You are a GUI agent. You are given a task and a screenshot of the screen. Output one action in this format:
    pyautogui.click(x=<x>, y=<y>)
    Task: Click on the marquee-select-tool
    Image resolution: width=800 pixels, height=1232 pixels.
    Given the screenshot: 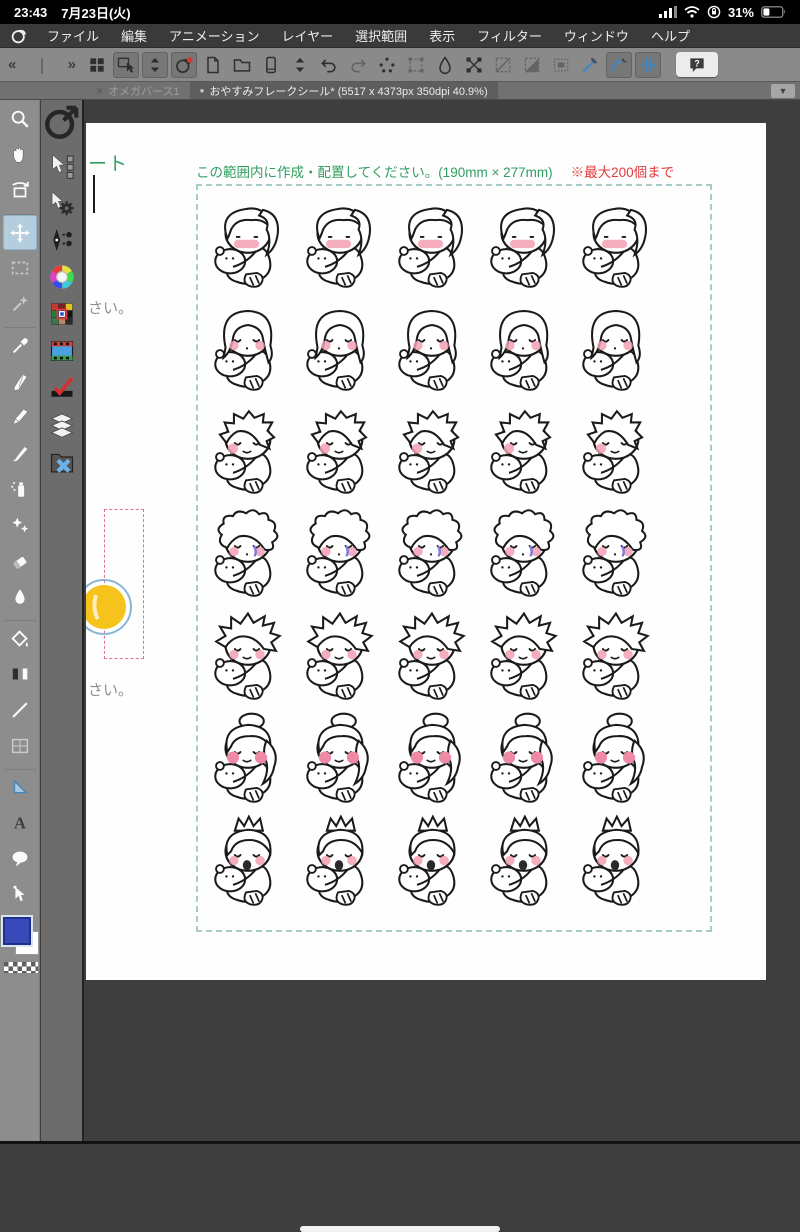 What is the action you would take?
    pyautogui.click(x=20, y=268)
    